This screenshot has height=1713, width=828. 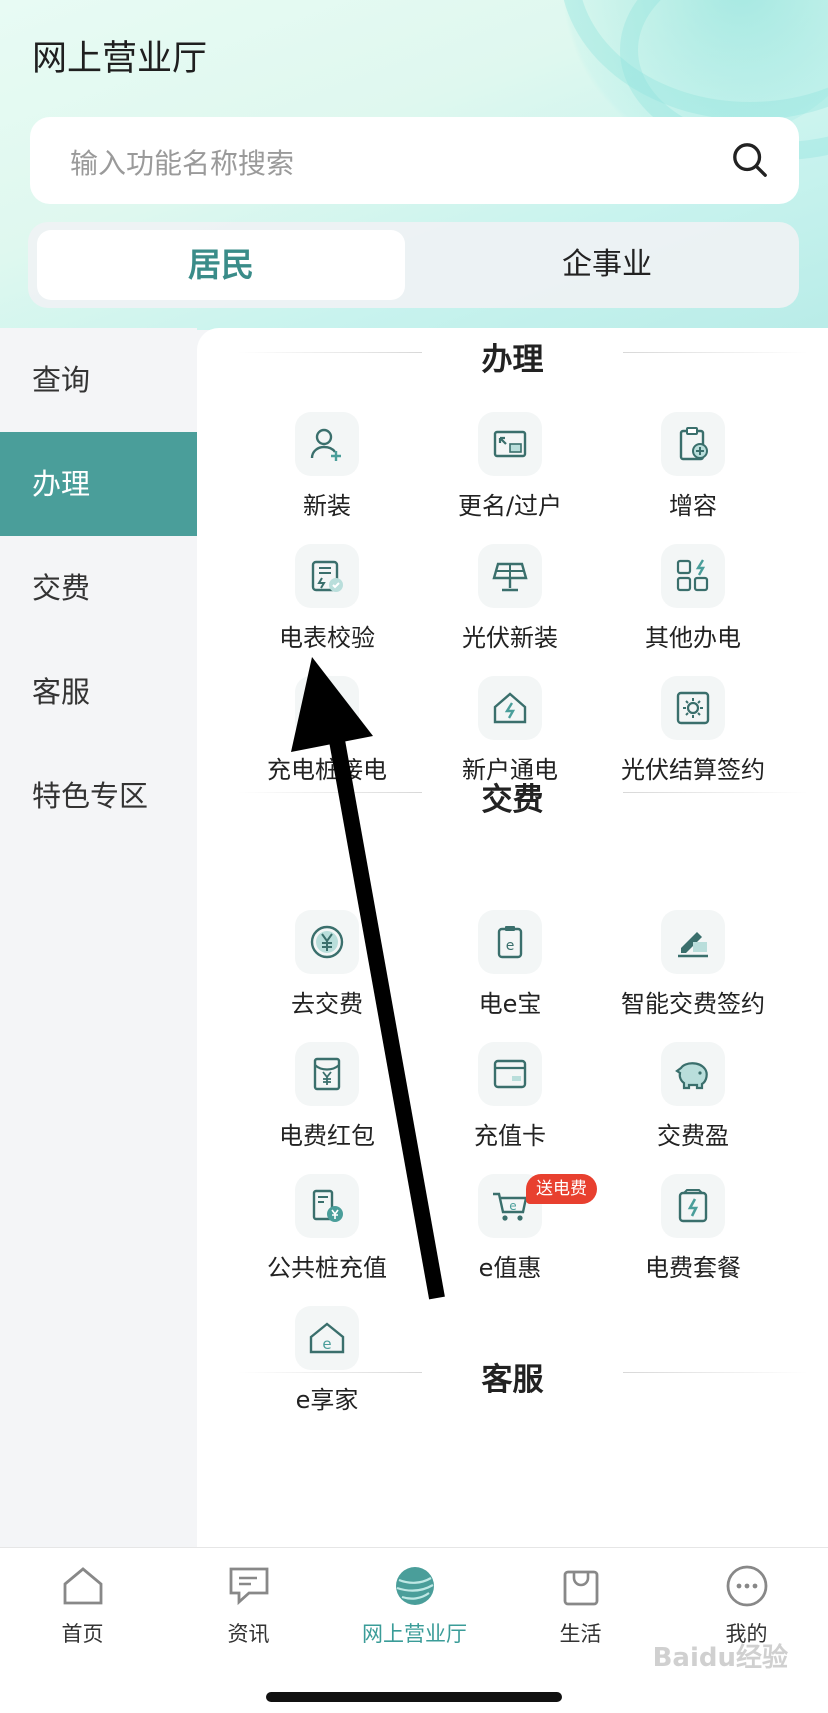 What do you see at coordinates (510, 708) in the screenshot?
I see `house-bolt-icon` at bounding box center [510, 708].